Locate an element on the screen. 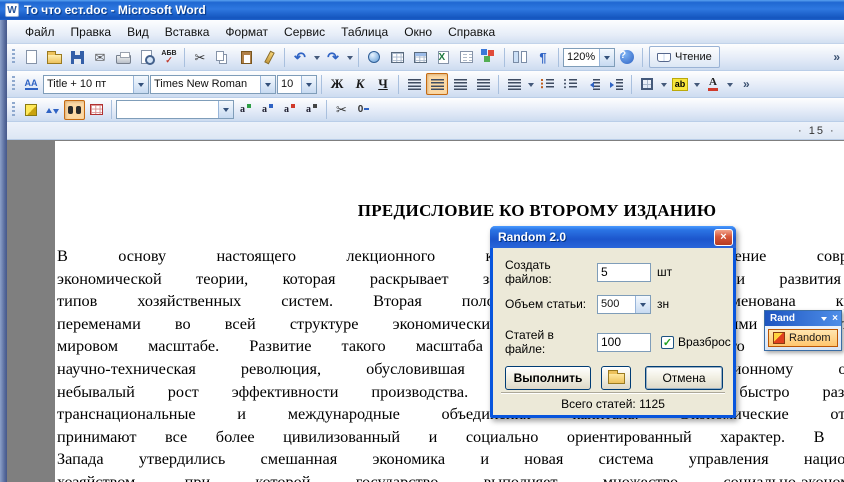  rand-menu-arrow is located at coordinates (824, 318).